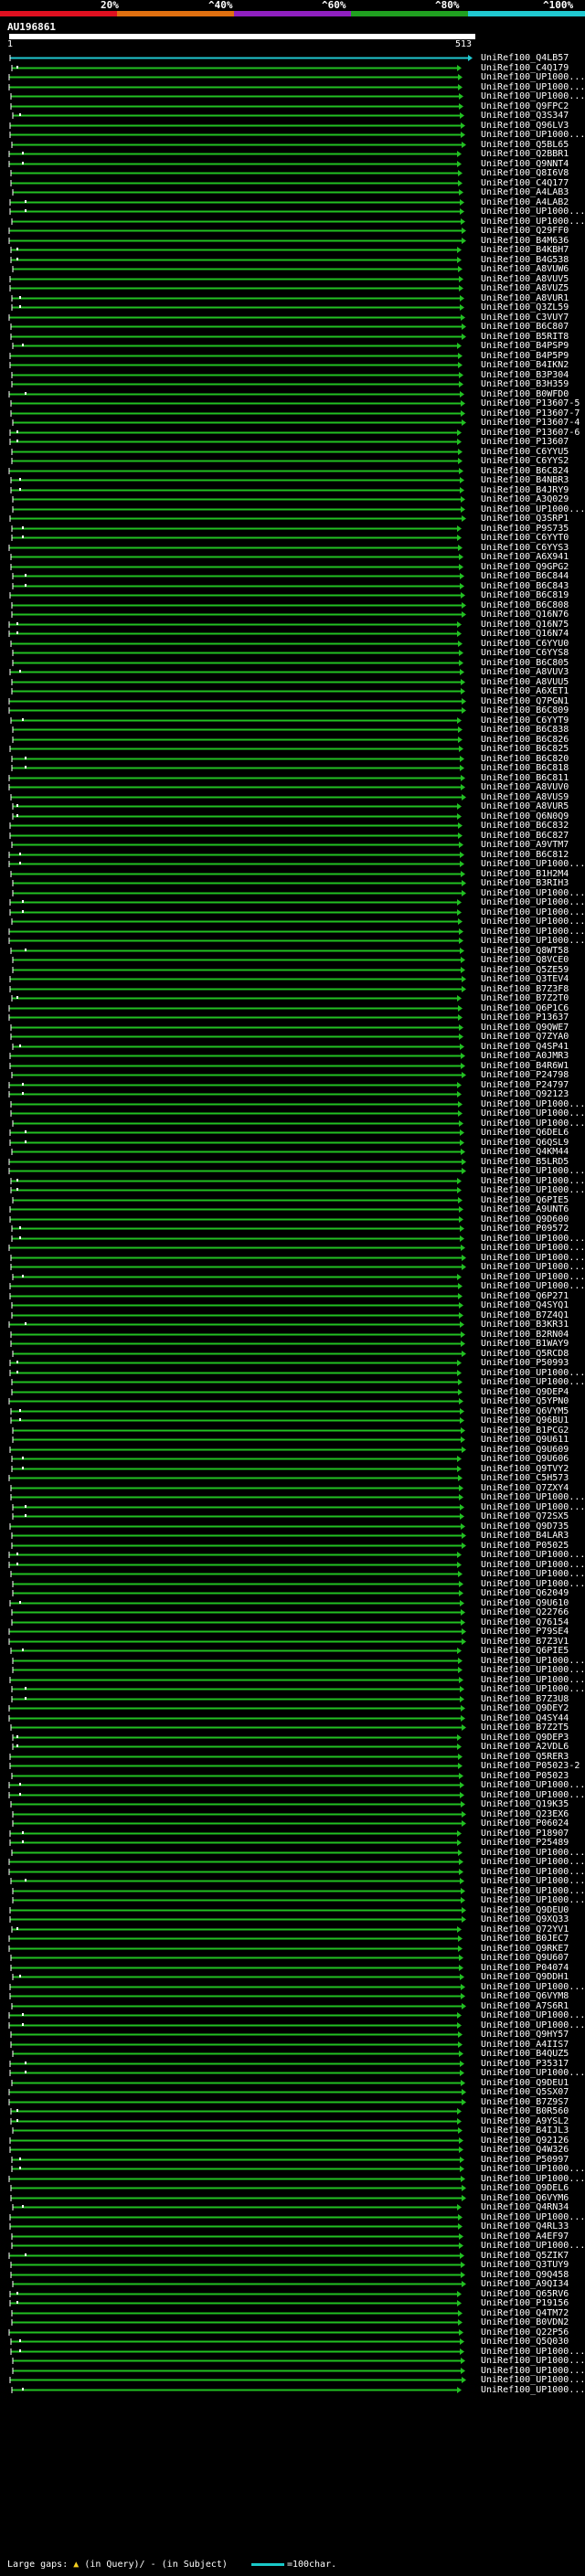 Image resolution: width=585 pixels, height=2576 pixels. I want to click on hit-row: UniRef100_Q72YV1, so click(293, 1929).